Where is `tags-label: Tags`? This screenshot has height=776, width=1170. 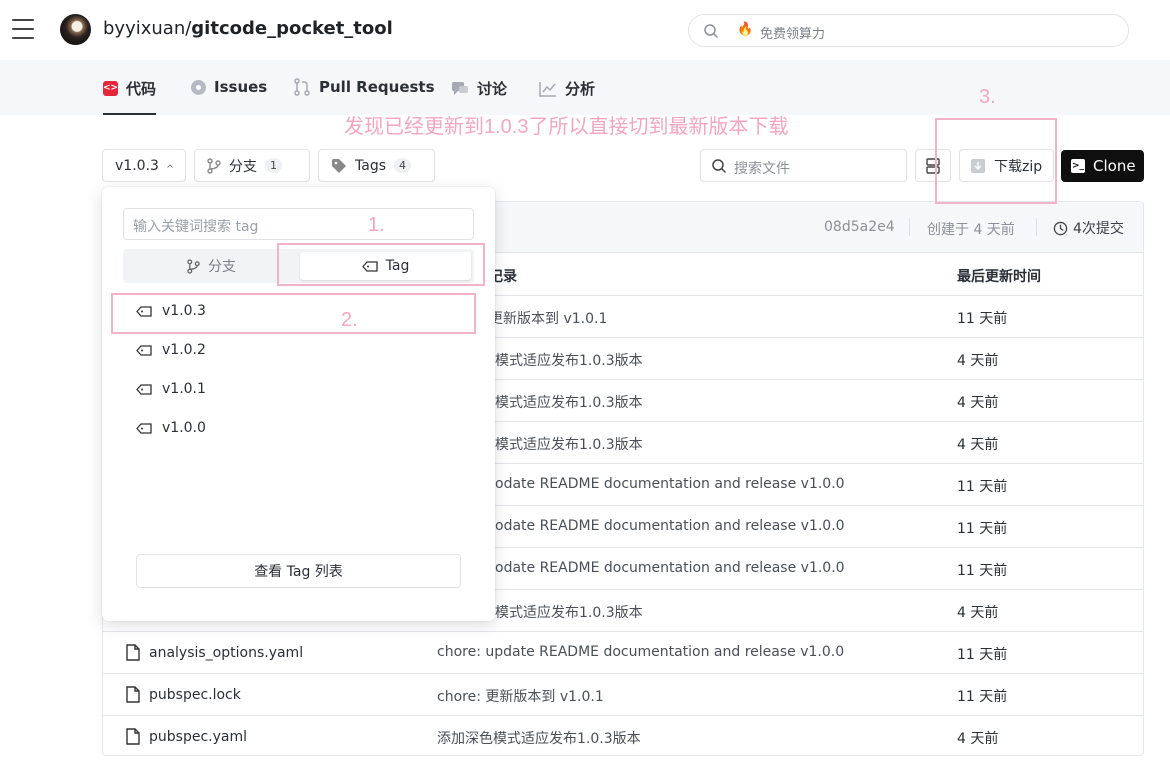
tags-label: Tags is located at coordinates (370, 165).